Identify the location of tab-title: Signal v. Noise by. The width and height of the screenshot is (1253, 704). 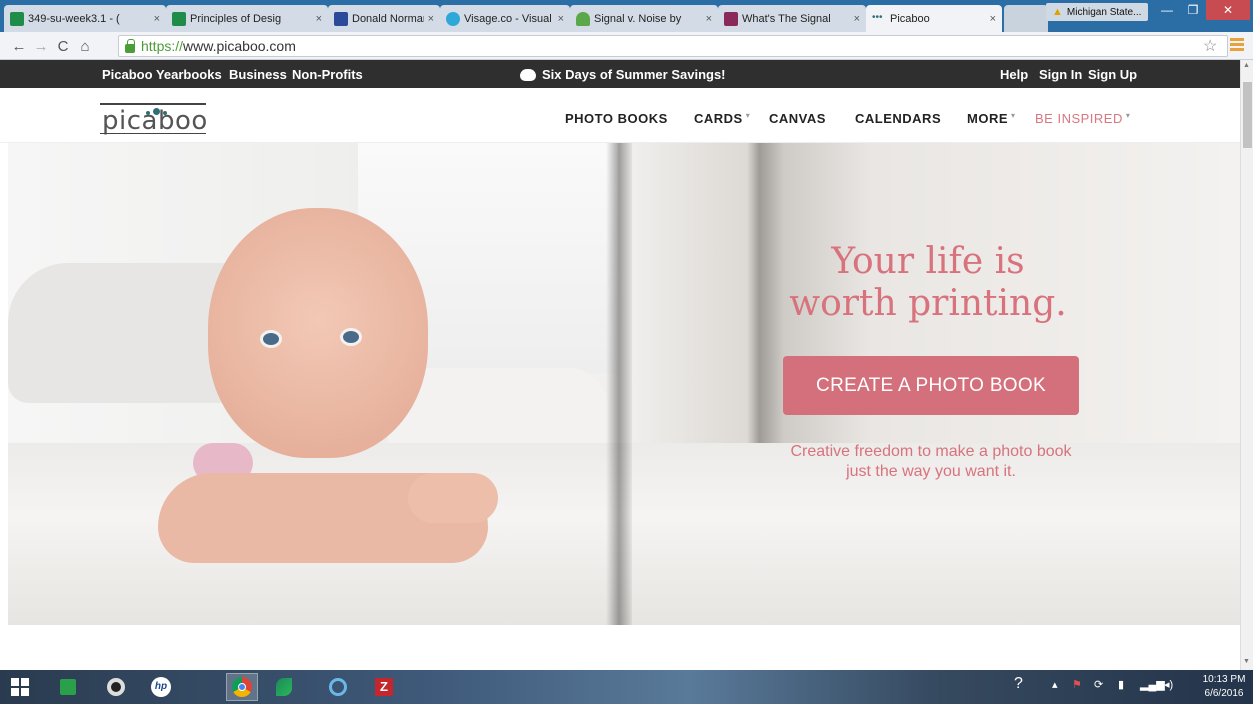
(638, 18).